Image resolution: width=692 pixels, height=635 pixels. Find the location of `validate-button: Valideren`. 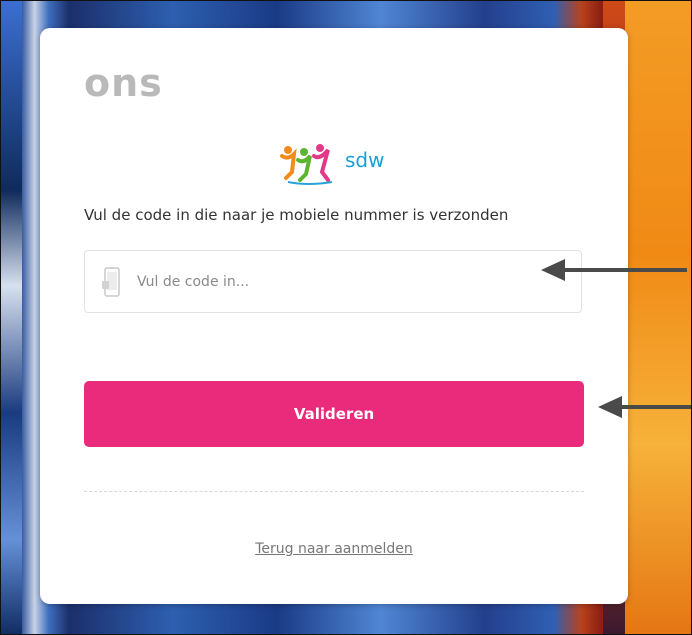

validate-button: Valideren is located at coordinates (334, 414).